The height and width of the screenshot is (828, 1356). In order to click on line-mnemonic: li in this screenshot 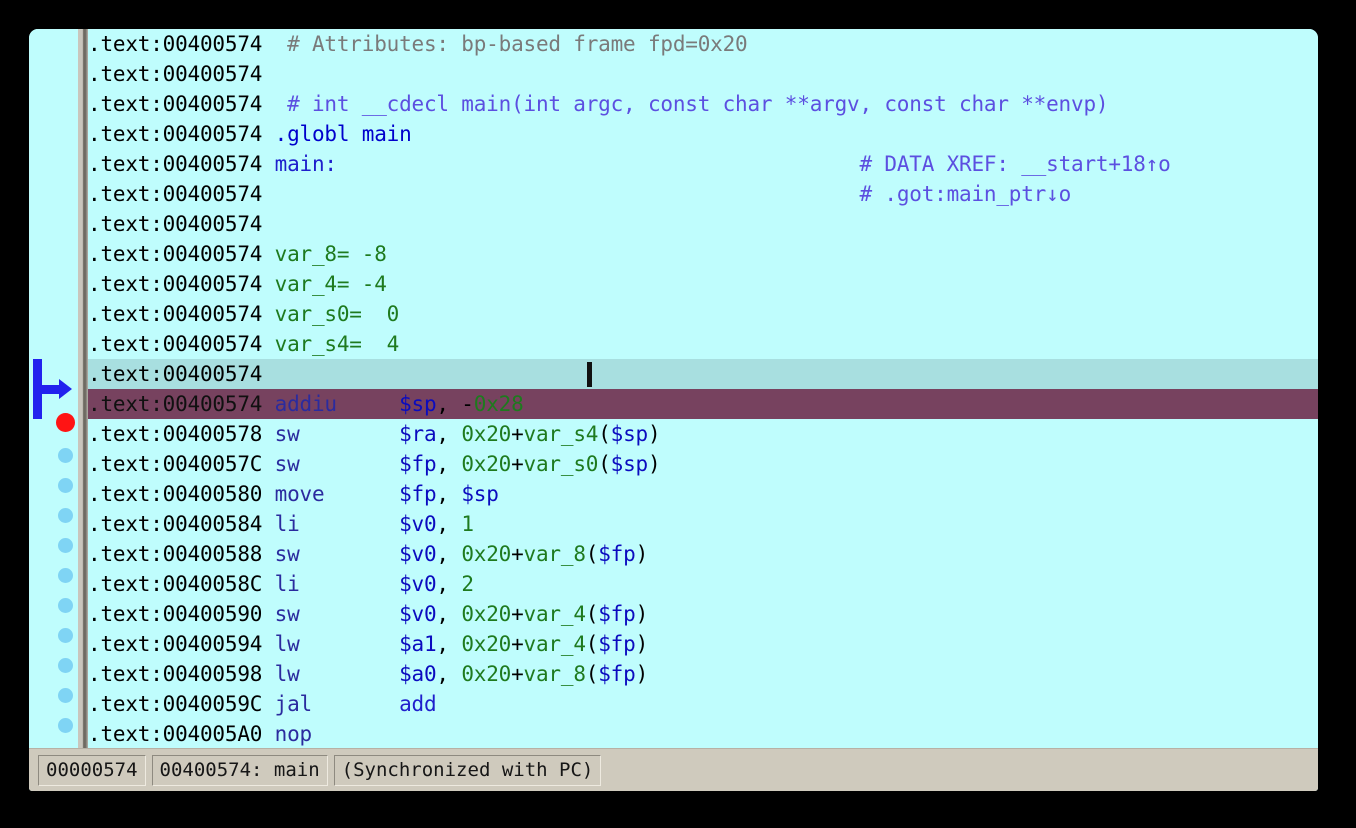, I will do `click(331, 584)`.